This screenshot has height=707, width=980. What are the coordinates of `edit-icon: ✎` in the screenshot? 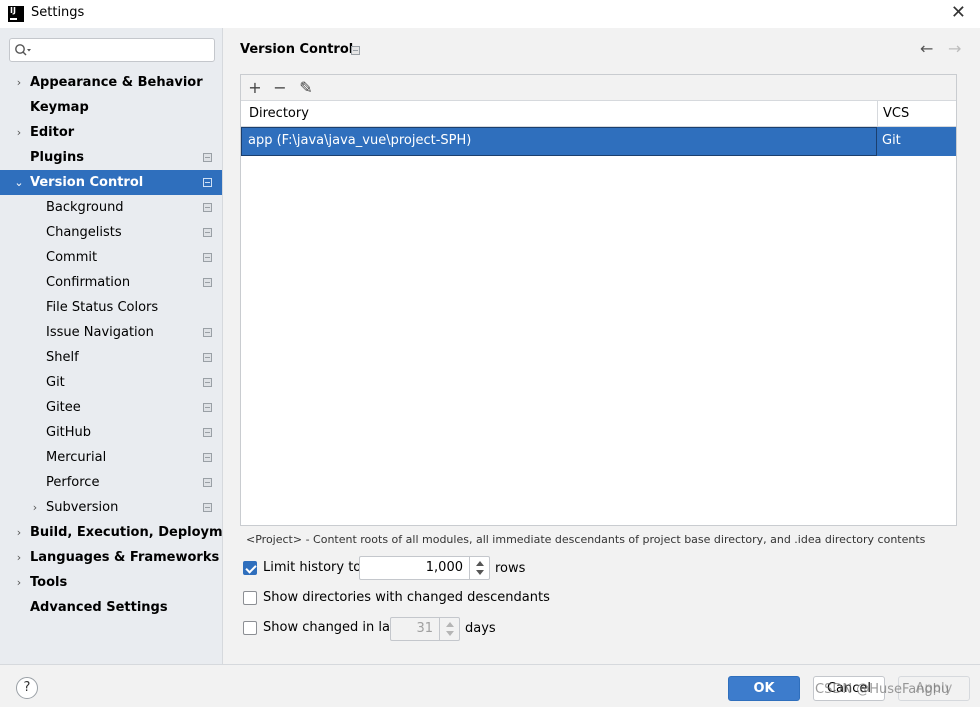 It's located at (306, 88).